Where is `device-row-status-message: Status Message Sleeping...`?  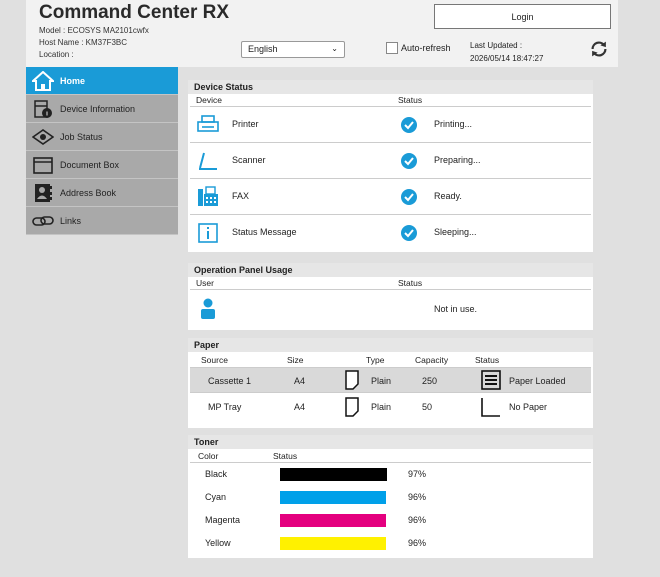 device-row-status-message: Status Message Sleeping... is located at coordinates (390, 233).